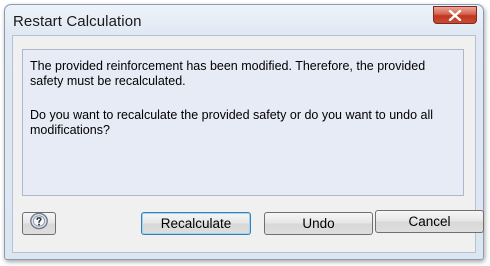 This screenshot has width=490, height=266. What do you see at coordinates (429, 221) in the screenshot?
I see `cancel-button: Cancel` at bounding box center [429, 221].